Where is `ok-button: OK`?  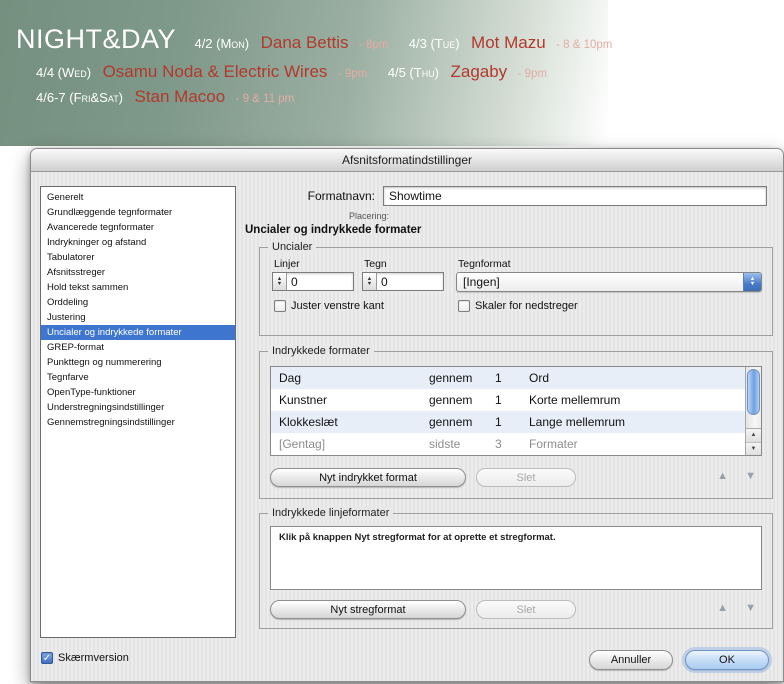 ok-button: OK is located at coordinates (727, 660).